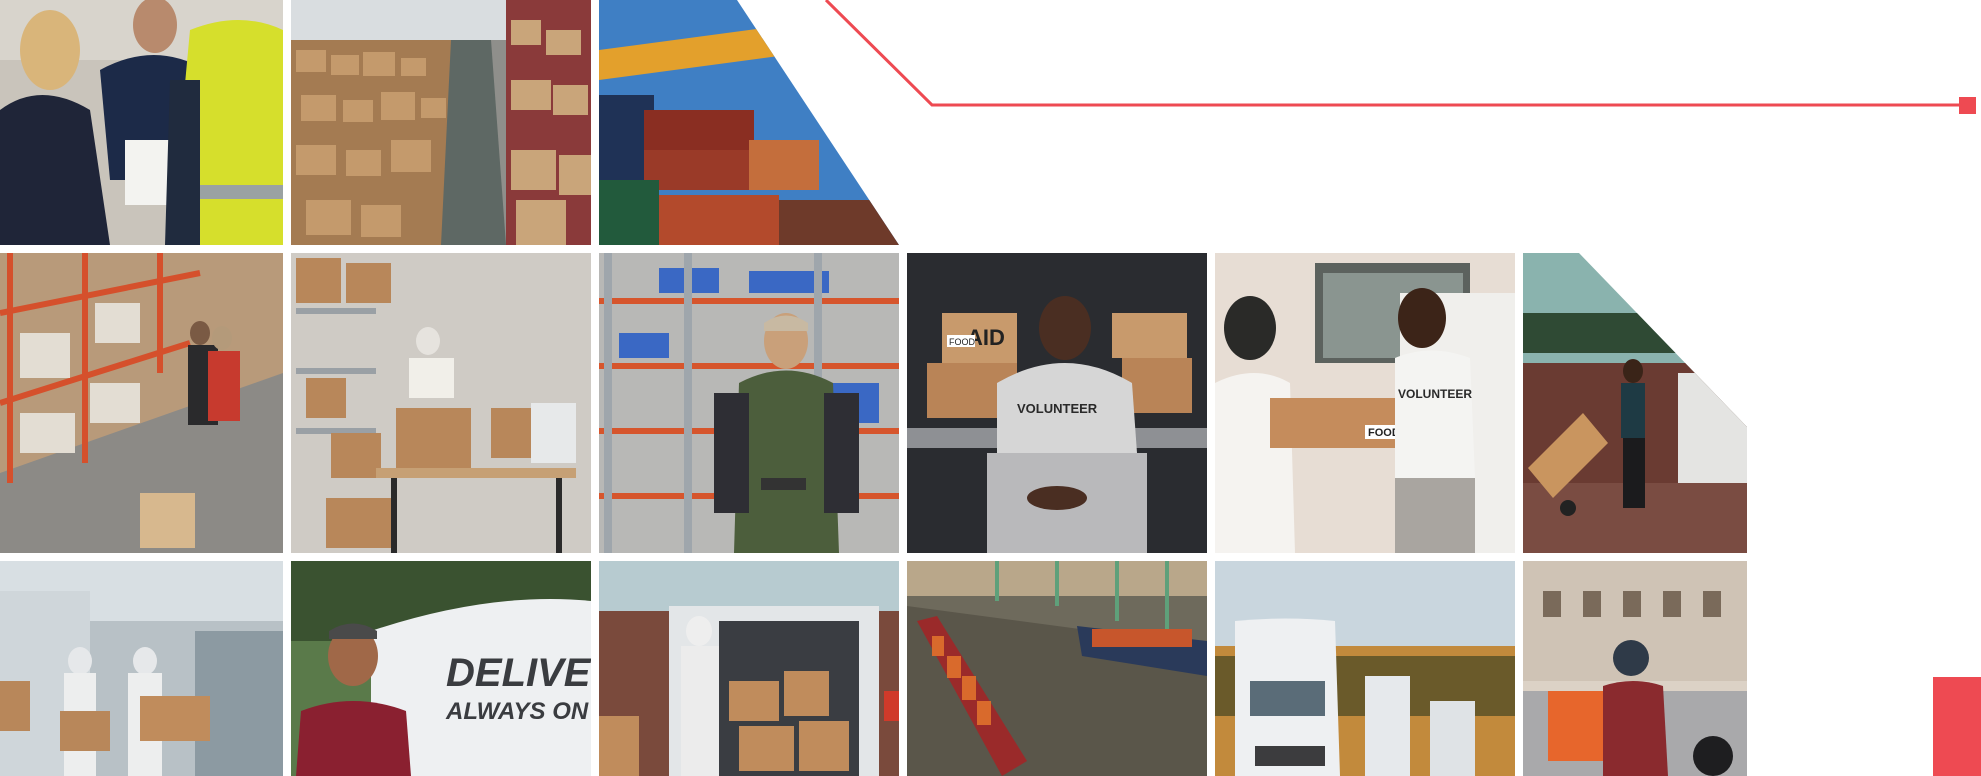  What do you see at coordinates (1635, 668) in the screenshot?
I see `photo-scooter-courier` at bounding box center [1635, 668].